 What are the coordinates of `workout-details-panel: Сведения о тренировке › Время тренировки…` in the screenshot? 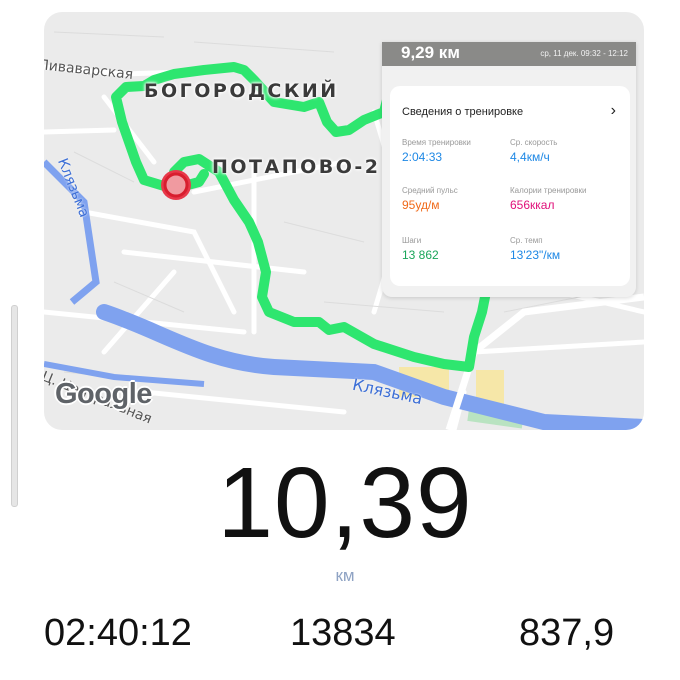 It's located at (510, 186).